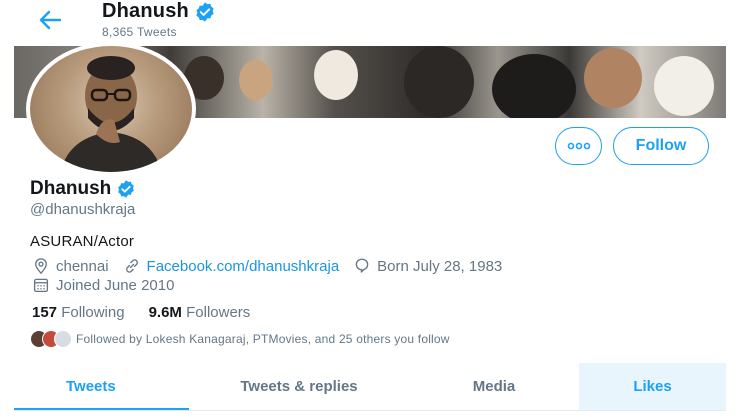 The image size is (740, 417). Describe the element at coordinates (370, 23) in the screenshot. I see `top-bar: Dhanush 8,365 Tweets` at that location.